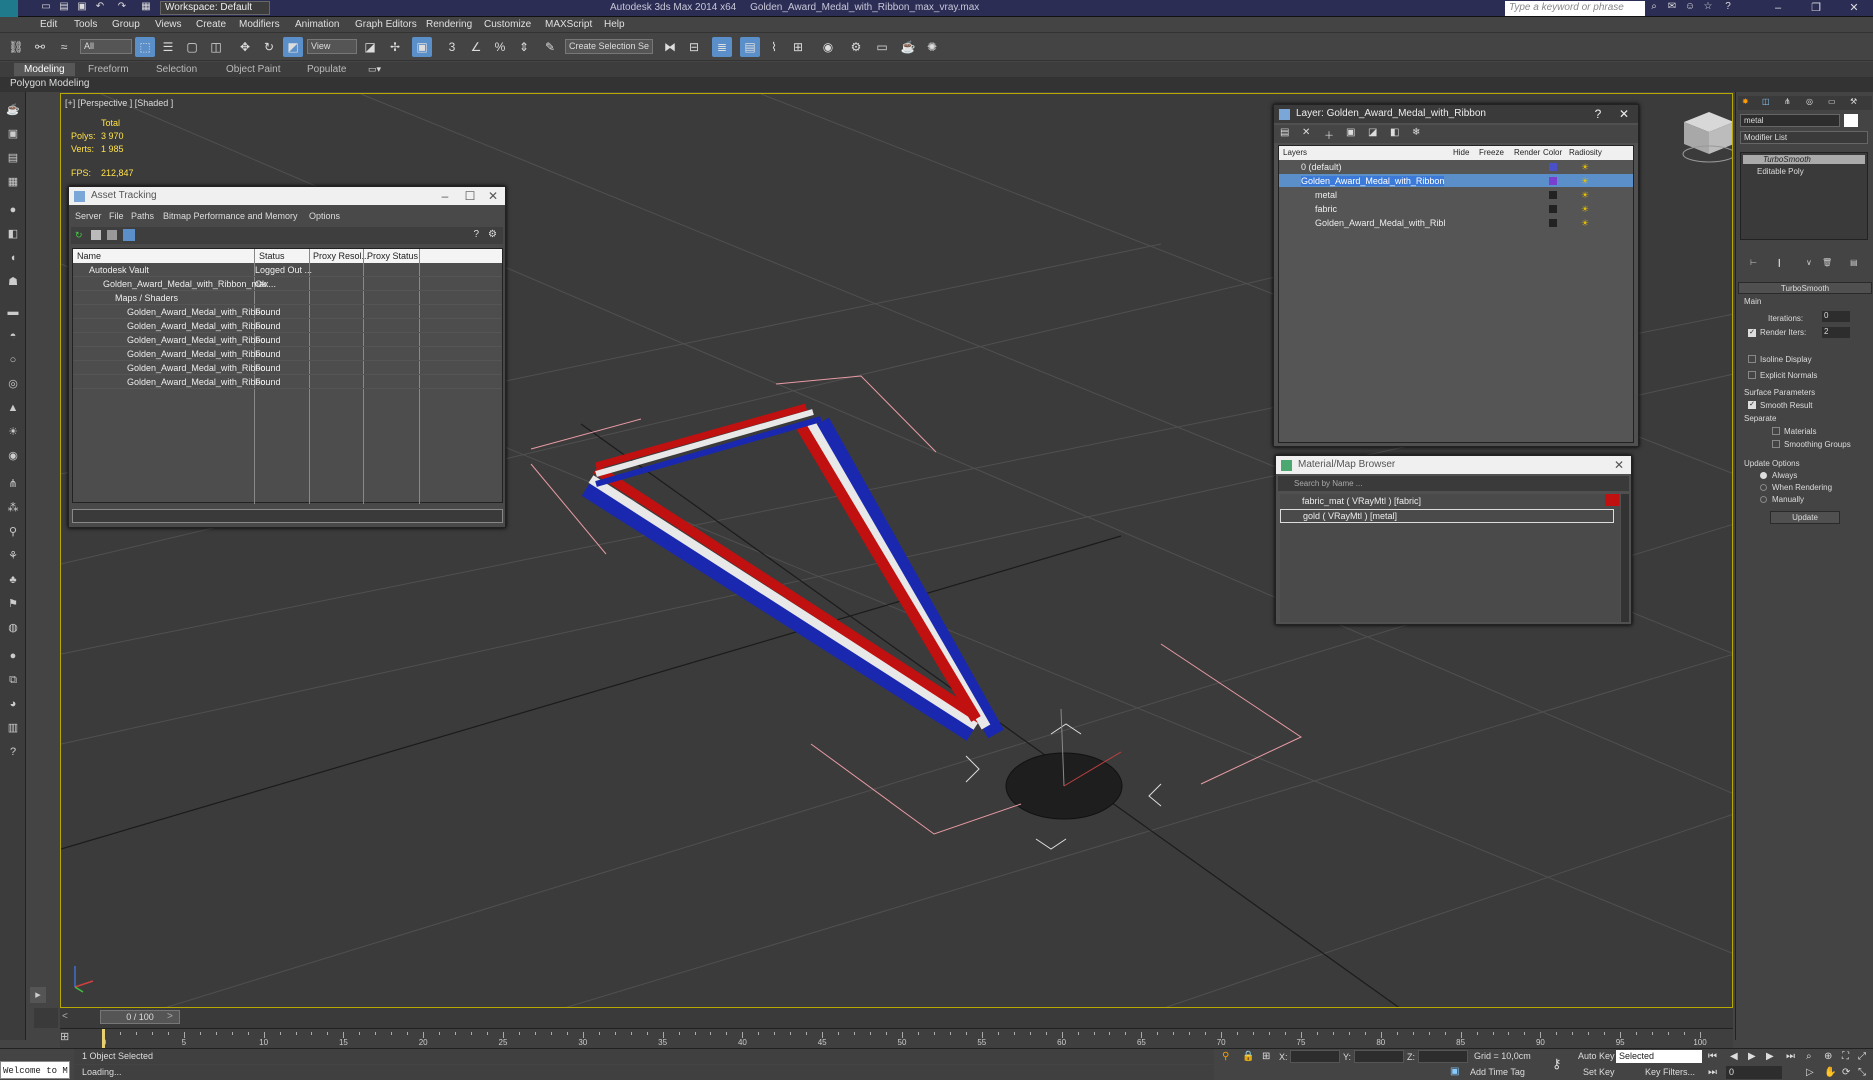 Image resolution: width=1873 pixels, height=1080 pixels. What do you see at coordinates (1394, 132) in the screenshot?
I see `hide-all-icon: ◧` at bounding box center [1394, 132].